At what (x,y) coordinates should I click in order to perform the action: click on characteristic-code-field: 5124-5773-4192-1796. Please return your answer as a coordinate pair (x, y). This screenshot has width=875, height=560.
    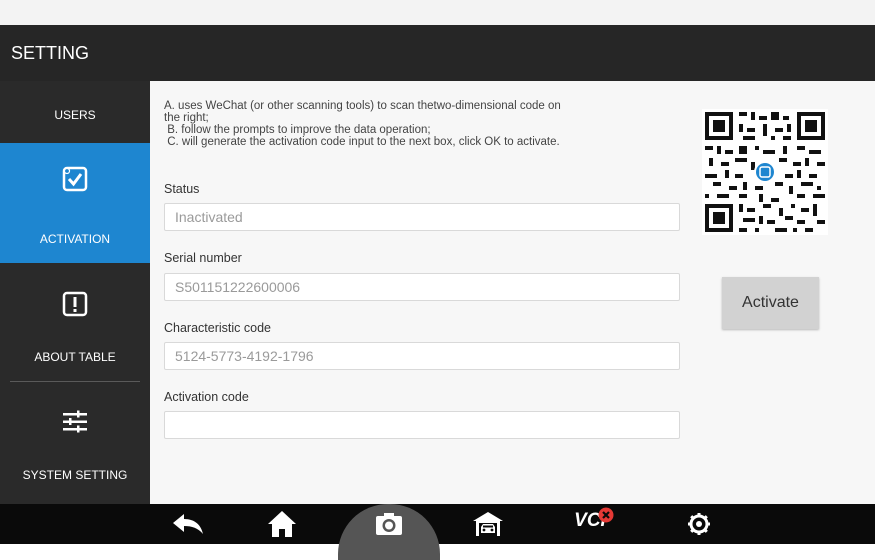
    Looking at the image, I should click on (422, 356).